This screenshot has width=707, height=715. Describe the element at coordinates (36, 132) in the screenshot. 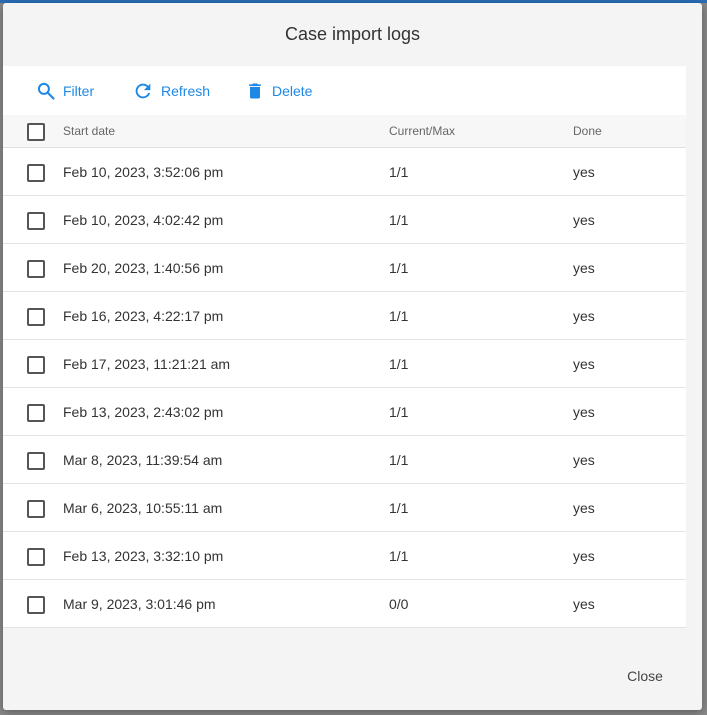

I see `select-all-checkbox` at that location.